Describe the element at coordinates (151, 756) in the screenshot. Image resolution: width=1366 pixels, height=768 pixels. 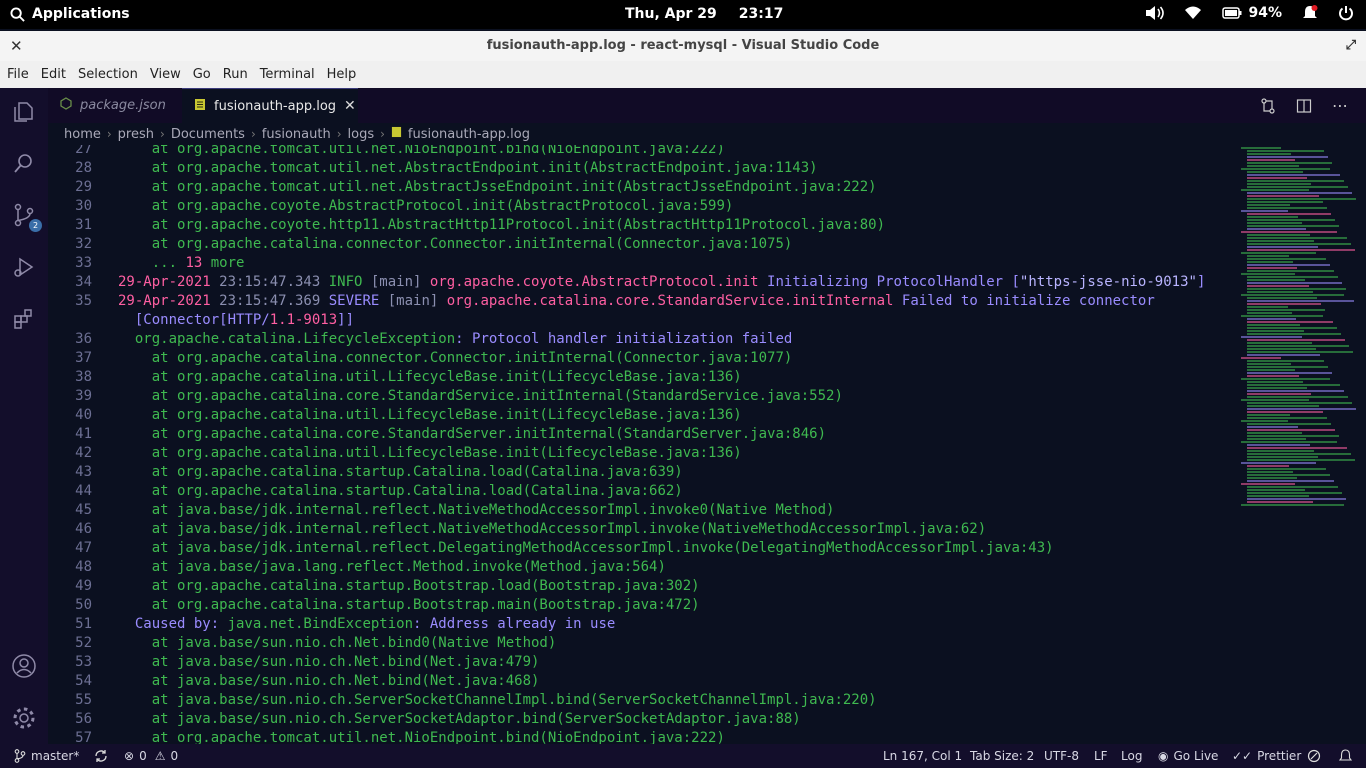
I see `problems-indicator: ⊗ 0 ⚠ 0` at that location.